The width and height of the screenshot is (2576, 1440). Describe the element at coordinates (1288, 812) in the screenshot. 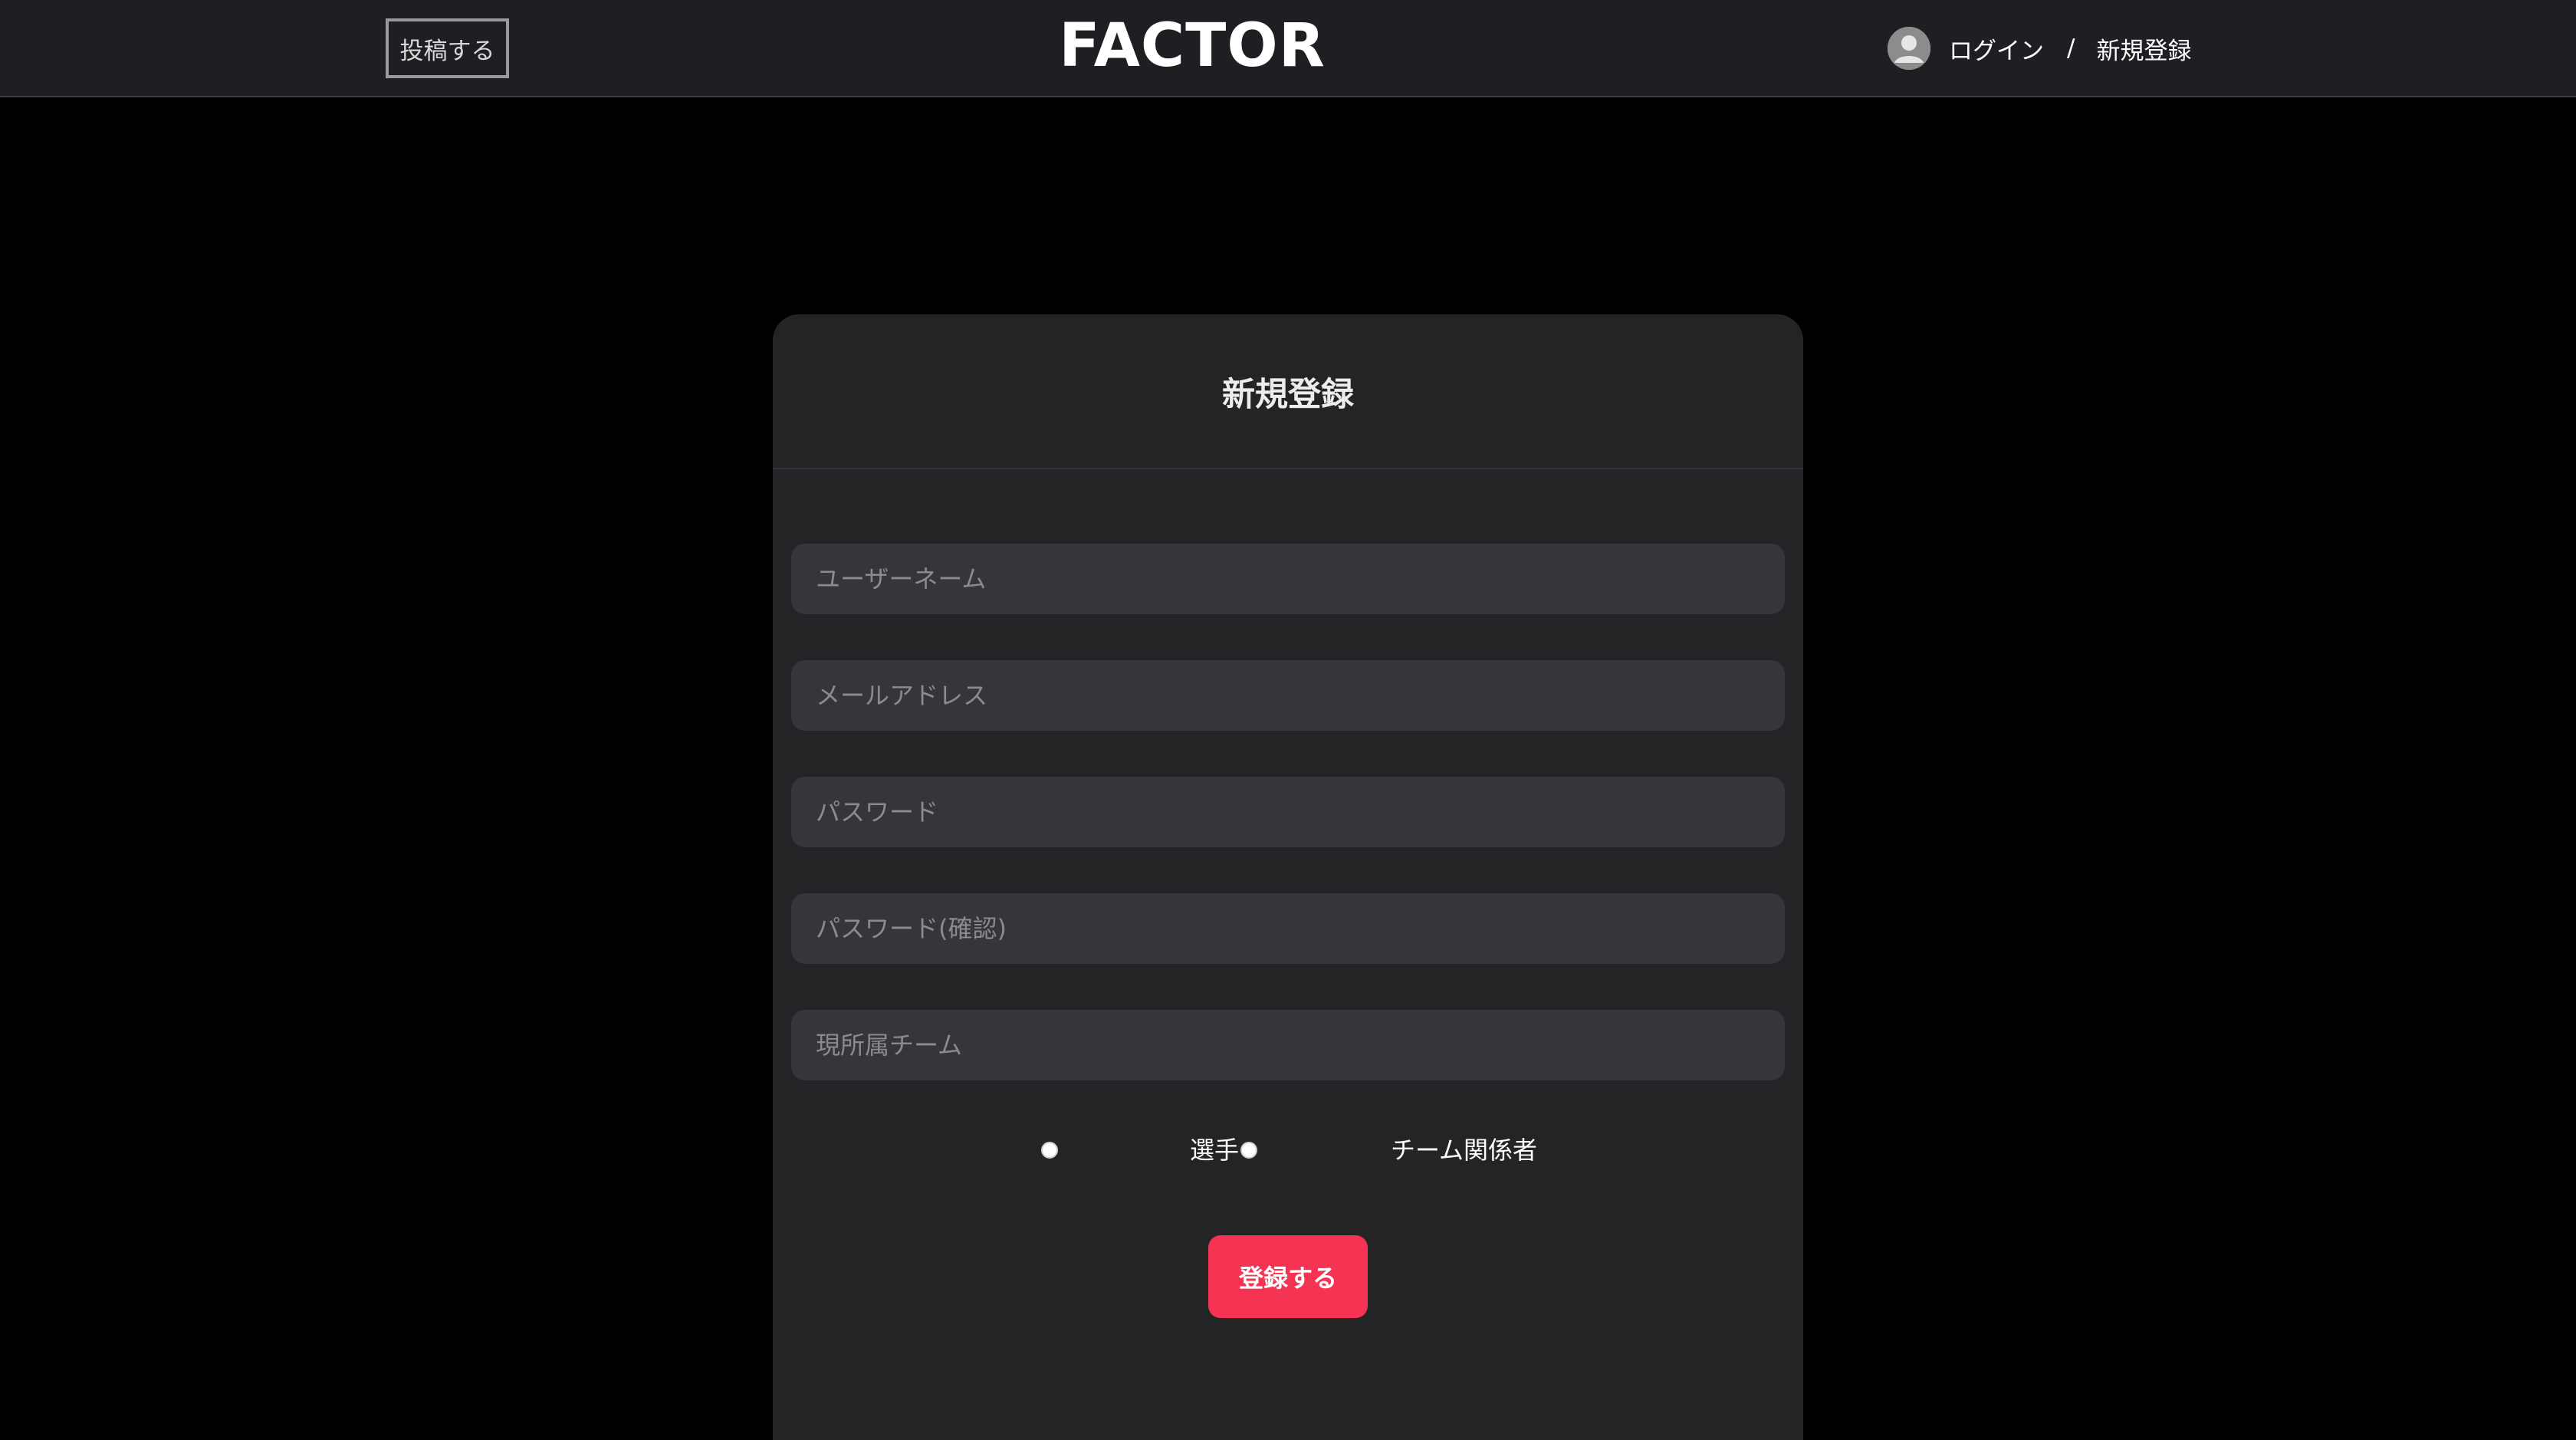

I see `password-input` at that location.